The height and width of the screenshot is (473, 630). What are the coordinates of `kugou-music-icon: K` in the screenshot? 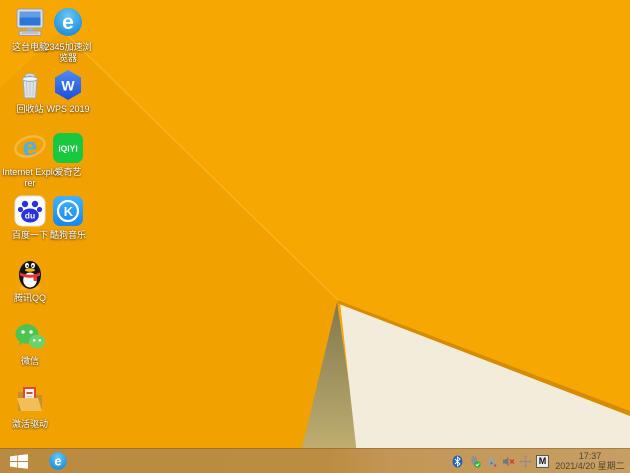 It's located at (68, 211).